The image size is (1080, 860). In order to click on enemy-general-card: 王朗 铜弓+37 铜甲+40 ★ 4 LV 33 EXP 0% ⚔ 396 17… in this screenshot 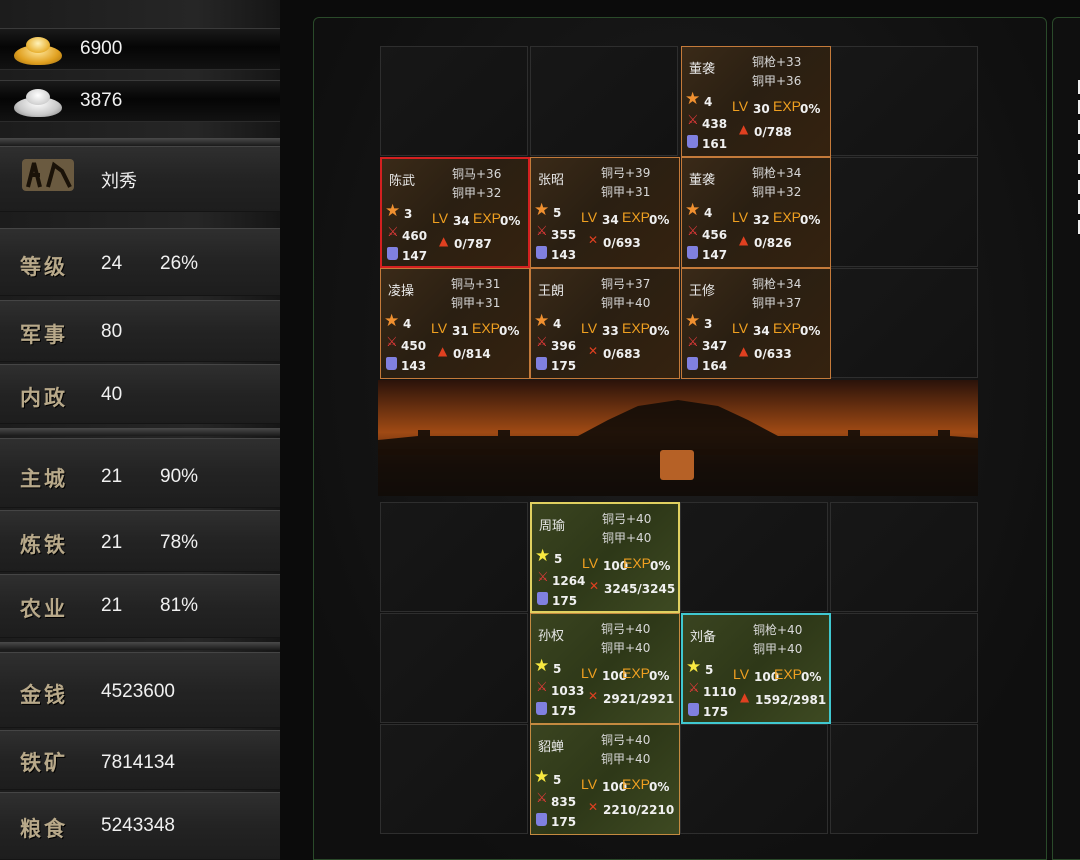, I will do `click(605, 323)`.